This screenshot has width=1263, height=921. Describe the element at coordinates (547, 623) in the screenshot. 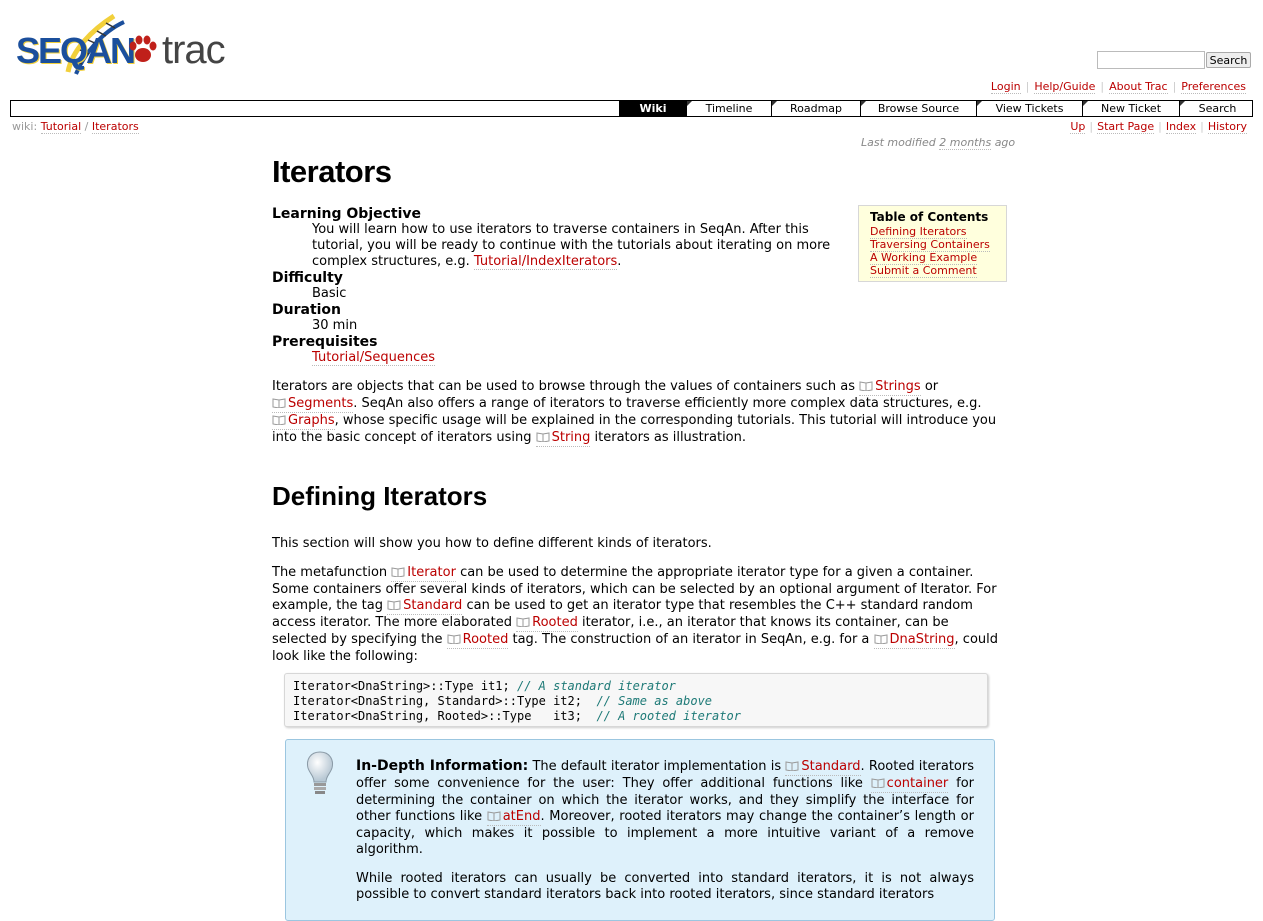

I see `doc-link-rooted: Rooted` at that location.